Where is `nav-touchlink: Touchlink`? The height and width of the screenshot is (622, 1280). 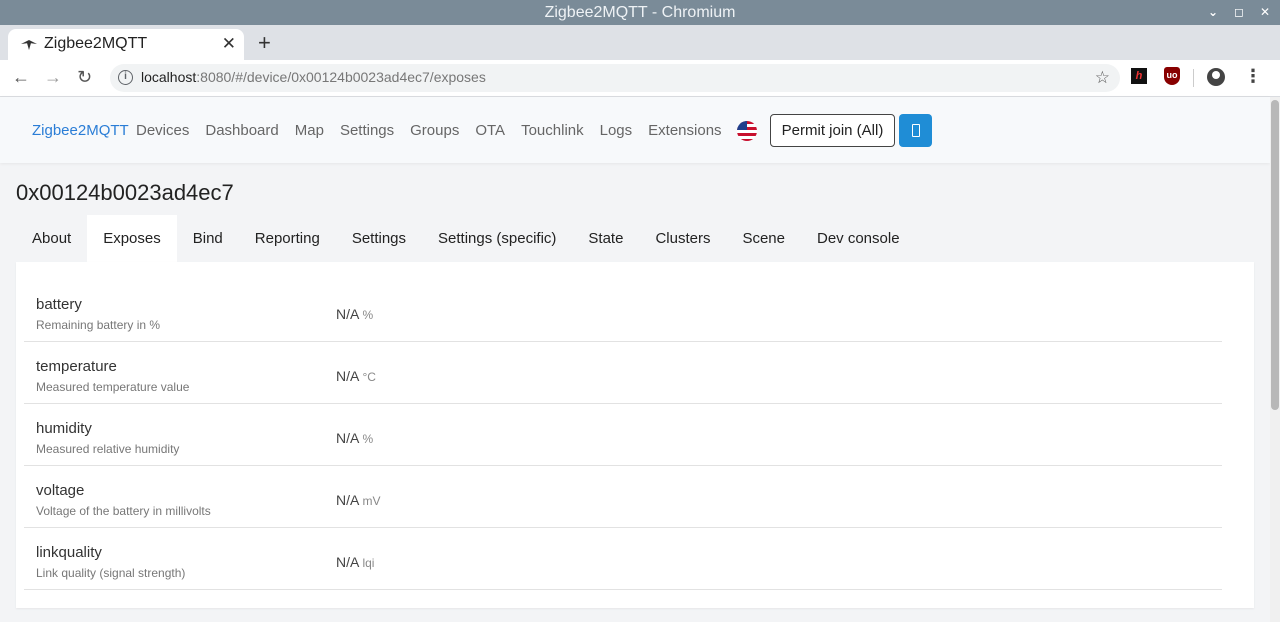
nav-touchlink: Touchlink is located at coordinates (552, 130).